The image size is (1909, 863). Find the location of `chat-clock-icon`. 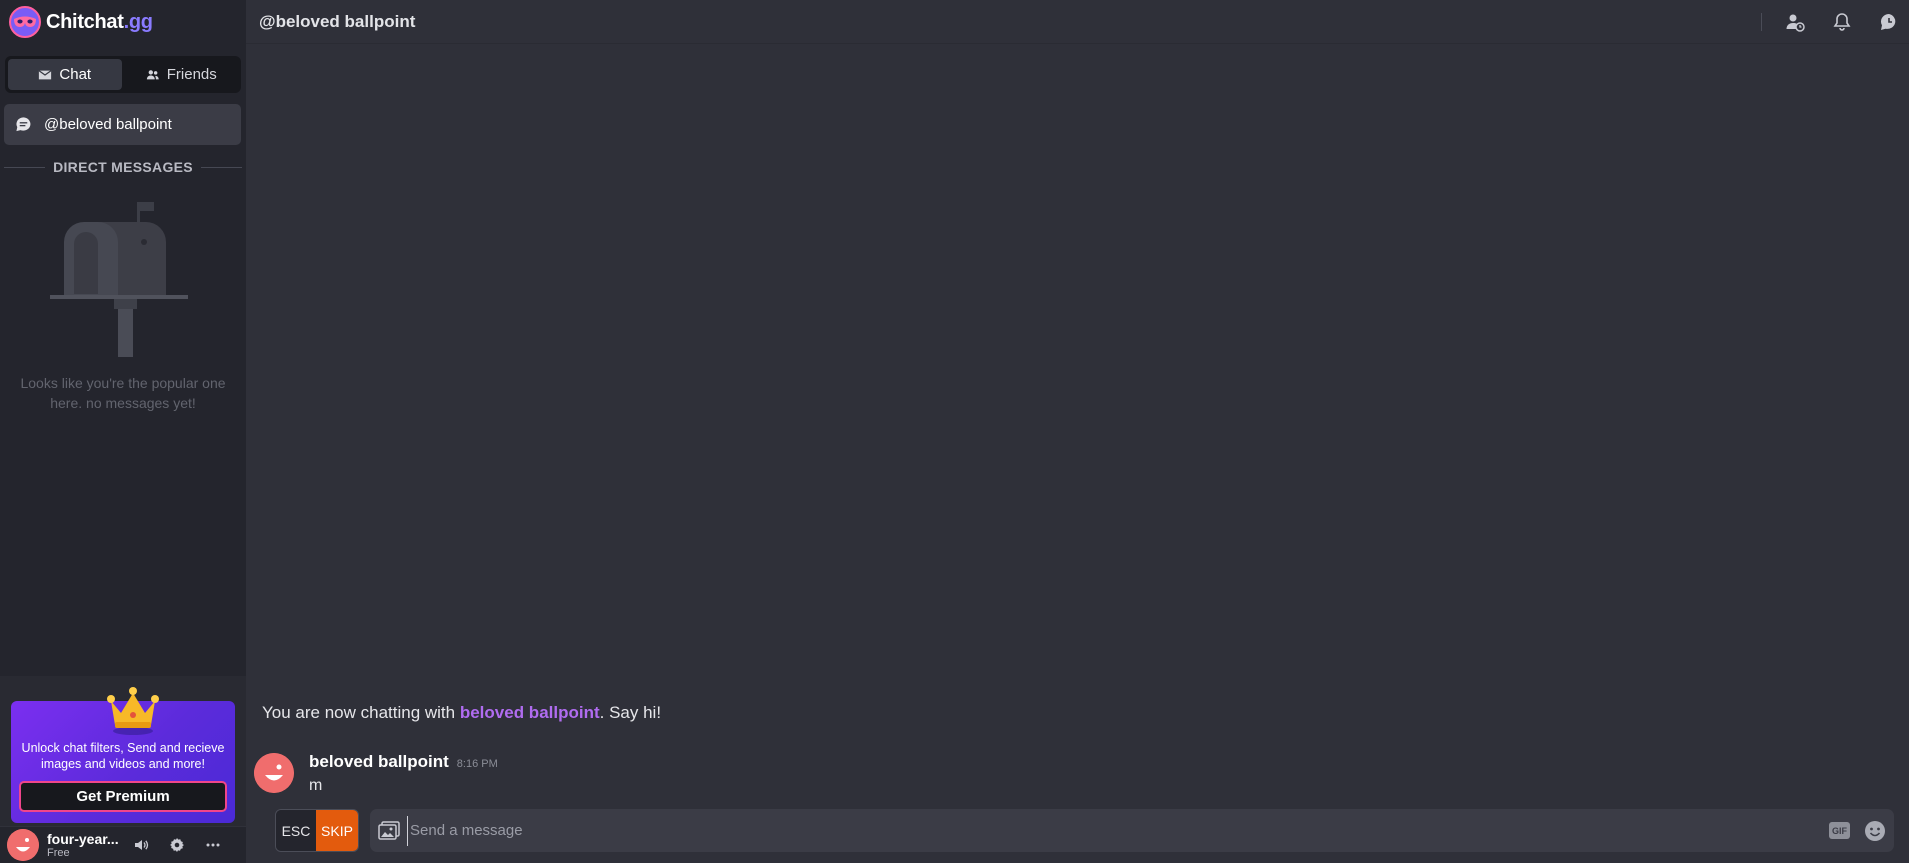

chat-clock-icon is located at coordinates (1888, 21).